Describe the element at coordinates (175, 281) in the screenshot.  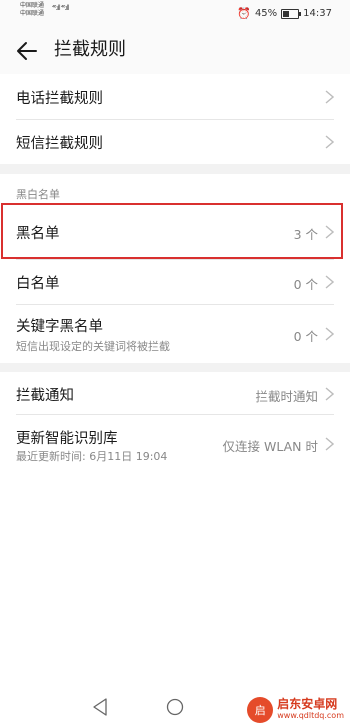
I see `list-item-whitelist: 白名单 0 个` at that location.